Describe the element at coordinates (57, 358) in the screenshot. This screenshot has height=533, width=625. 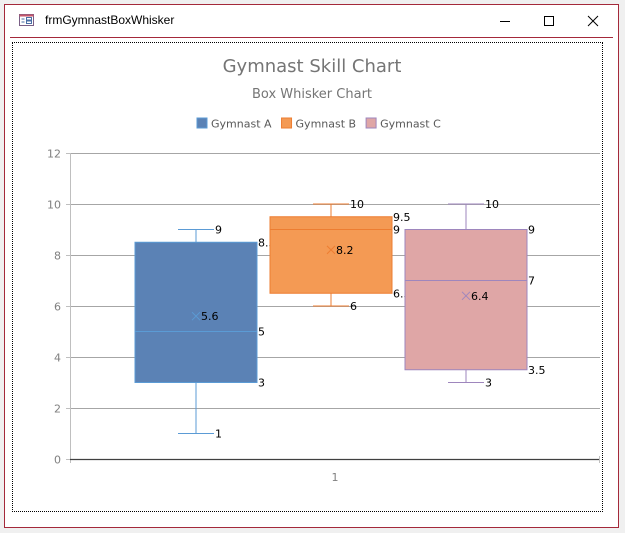
I see `y-tick-label: 4` at that location.